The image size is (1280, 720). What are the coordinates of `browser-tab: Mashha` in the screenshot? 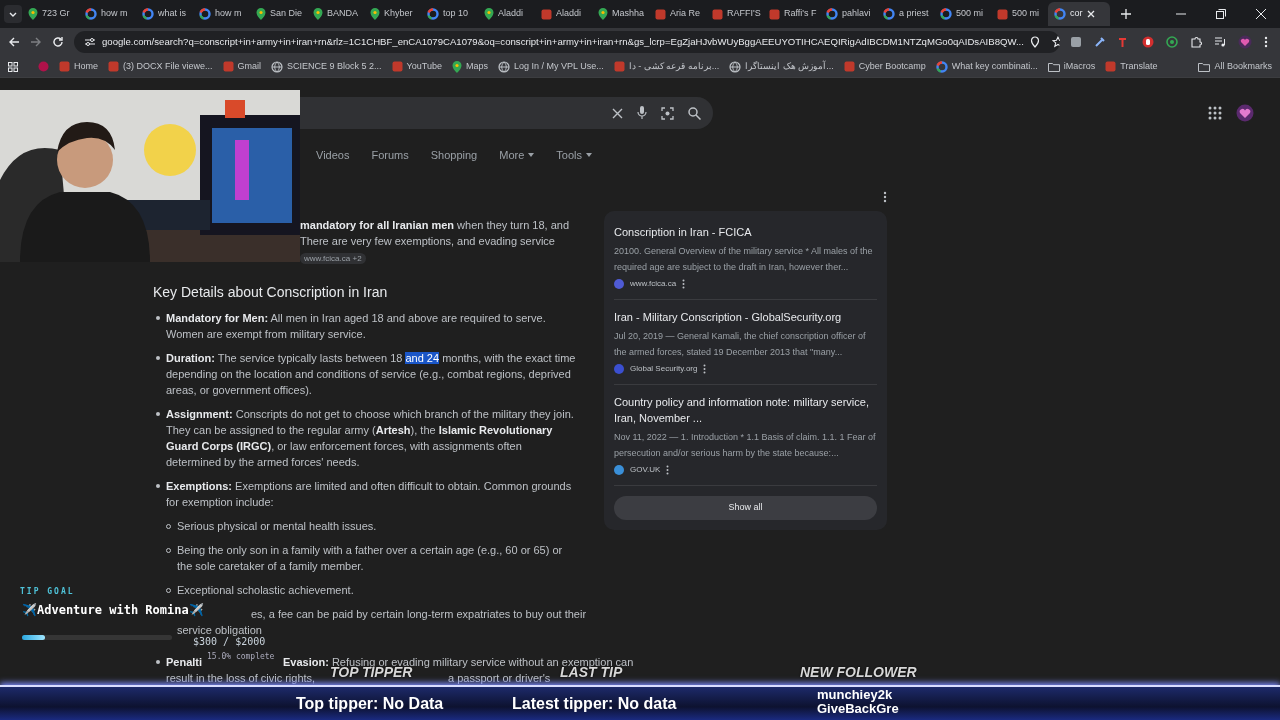 It's located at (620, 14).